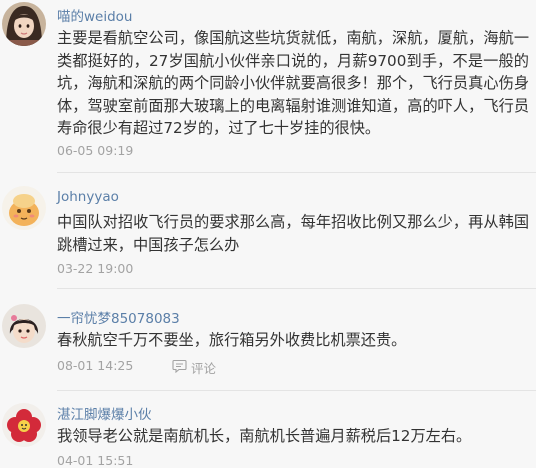 The height and width of the screenshot is (468, 536). Describe the element at coordinates (24, 425) in the screenshot. I see `red-flower-avatar-icon` at that location.